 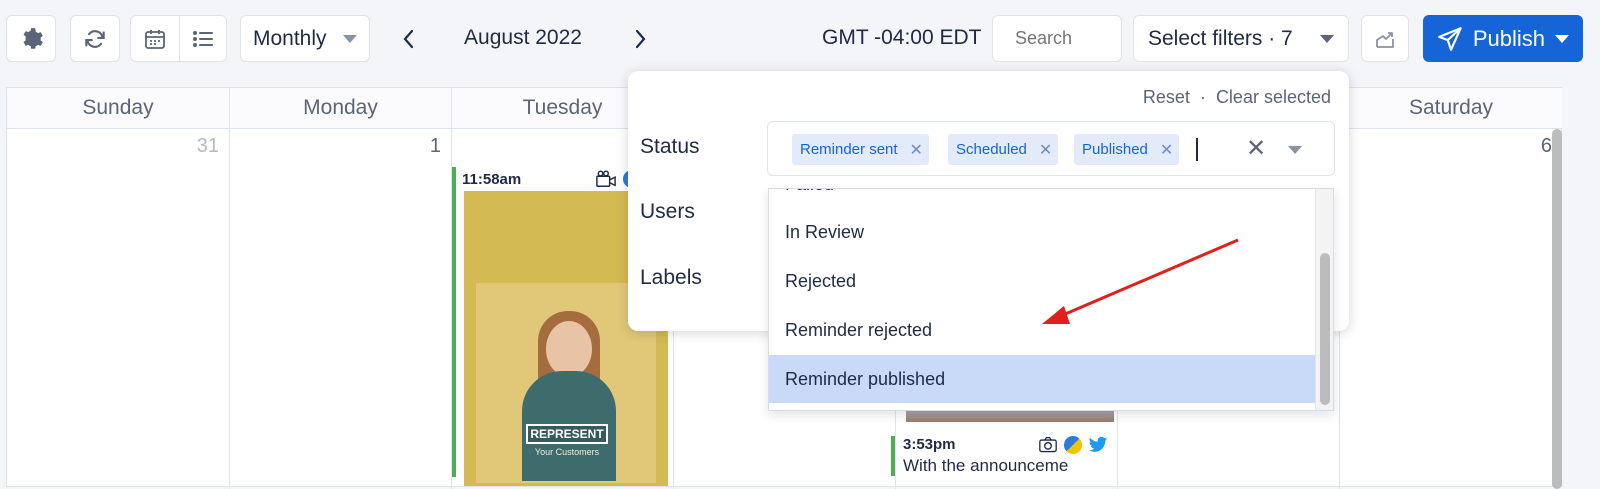 What do you see at coordinates (1098, 444) in the screenshot?
I see `twitter-icon` at bounding box center [1098, 444].